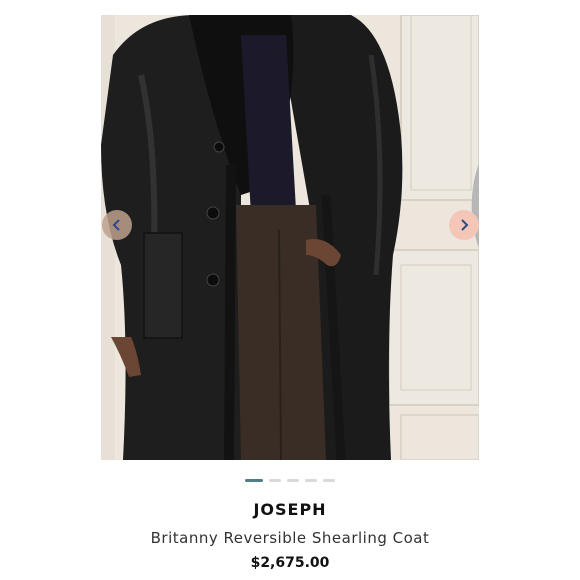  Describe the element at coordinates (290, 509) in the screenshot. I see `brand-name: JOSEPH` at that location.